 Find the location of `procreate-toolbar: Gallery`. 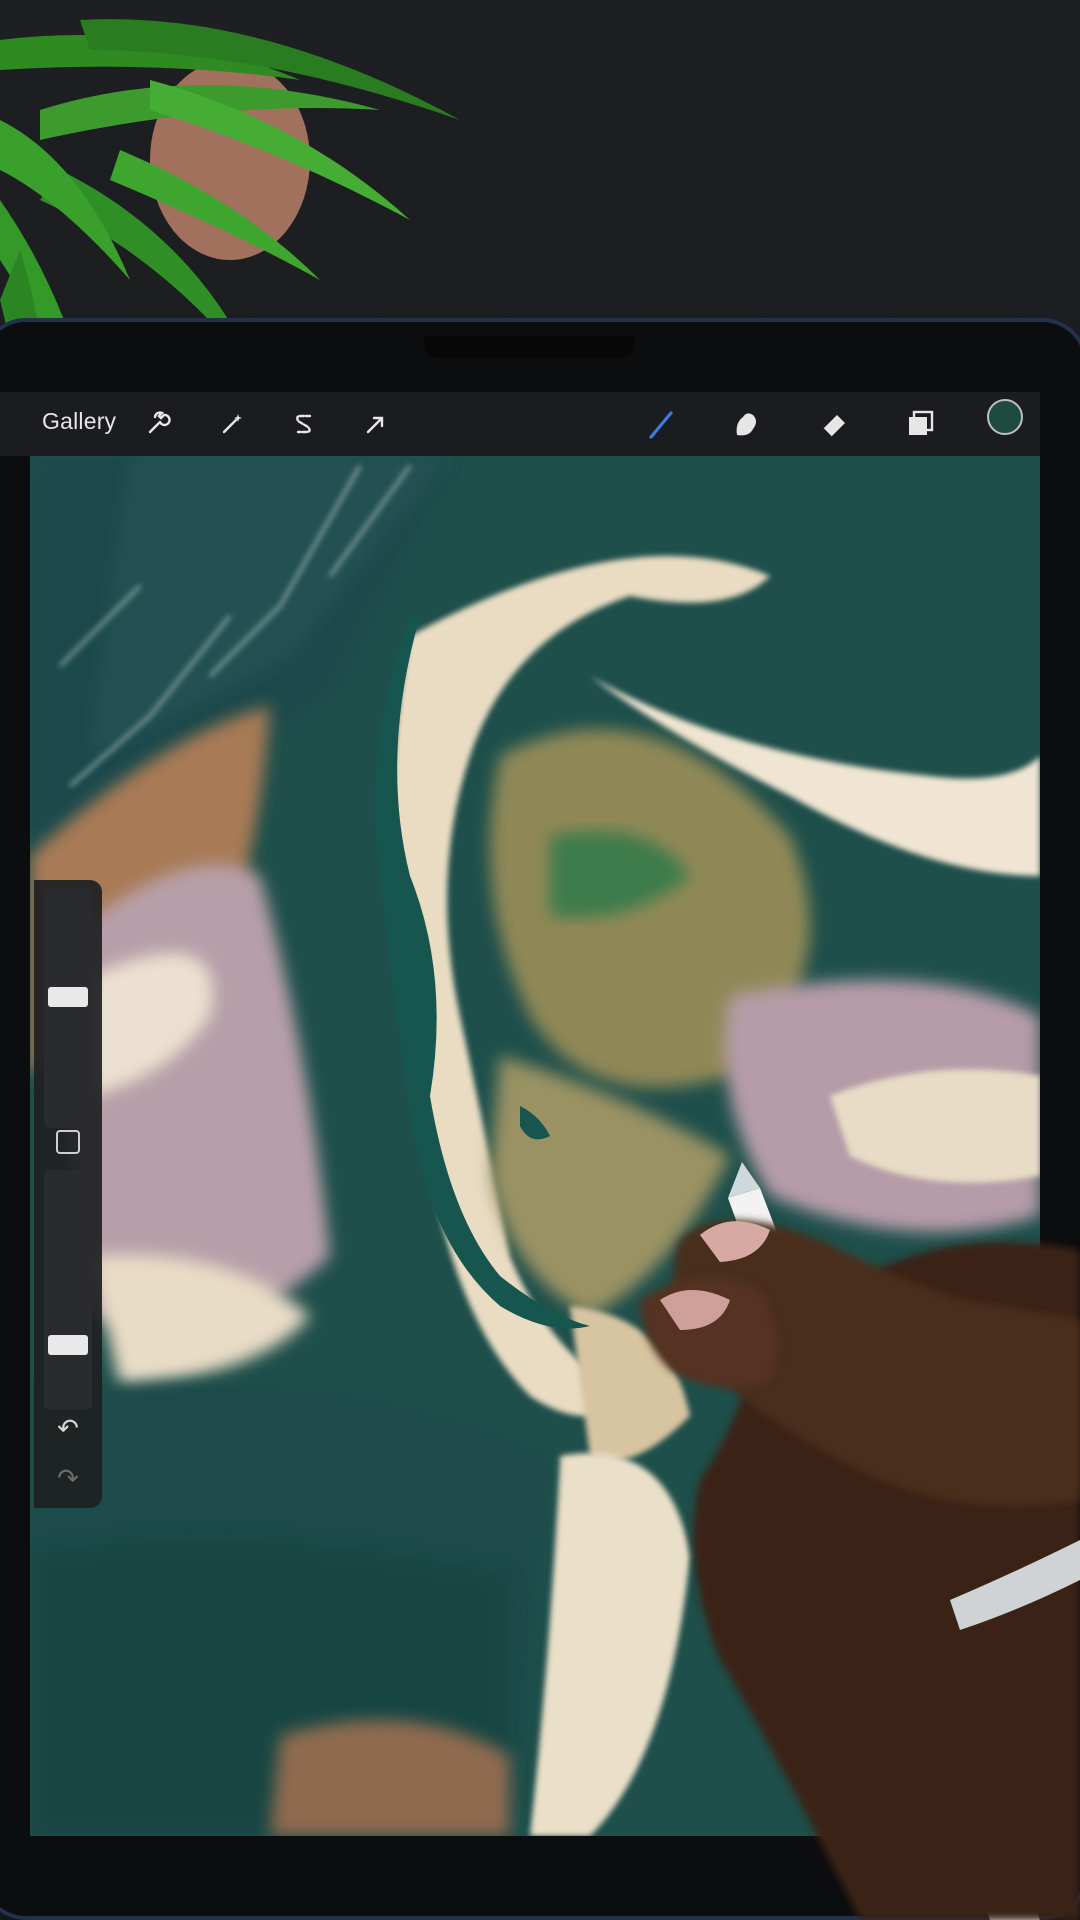

procreate-toolbar: Gallery is located at coordinates (520, 424).